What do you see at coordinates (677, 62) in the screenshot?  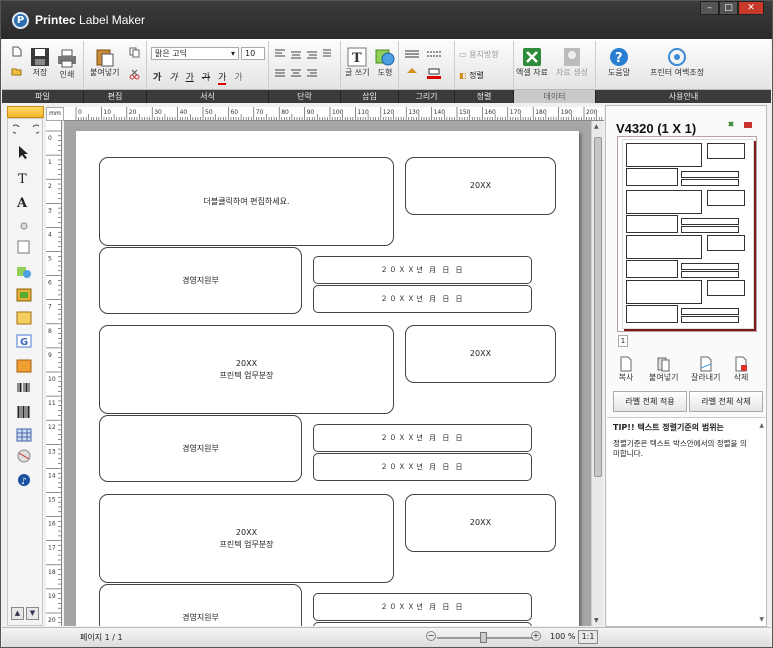 I see `printer-margin-button: 프린터 여백조정` at bounding box center [677, 62].